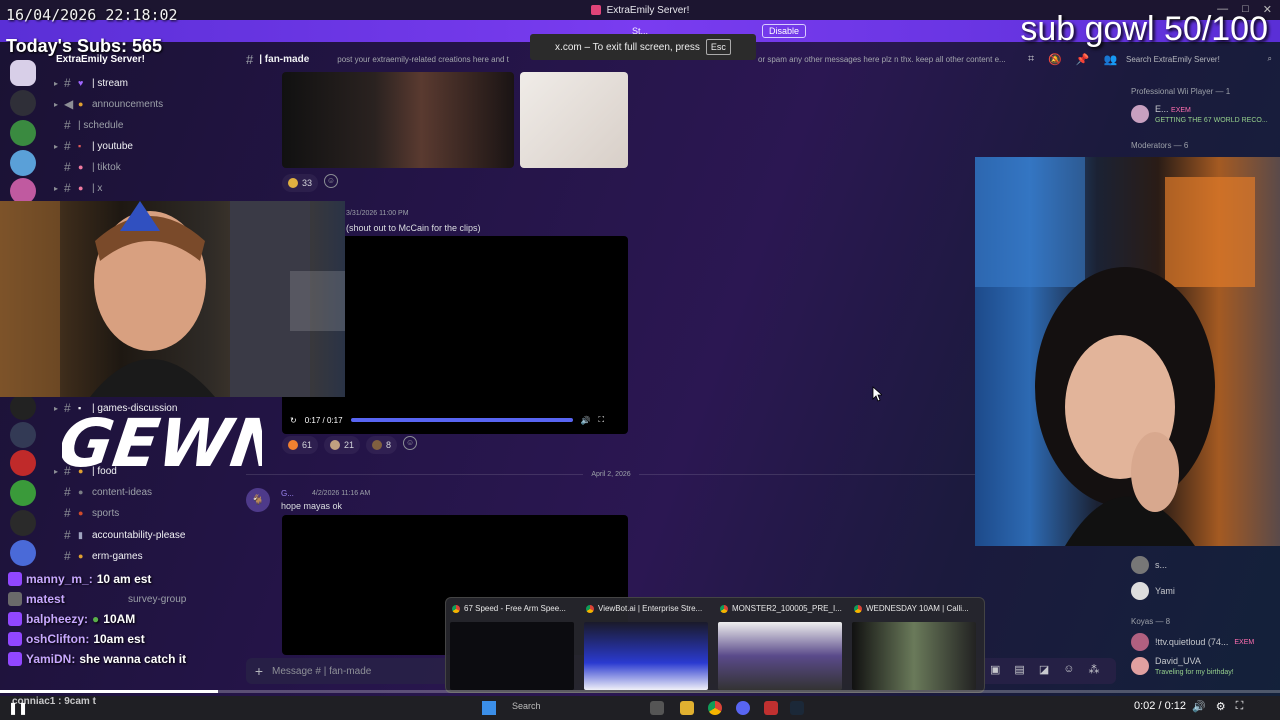 This screenshot has width=1280, height=720. What do you see at coordinates (323, 420) in the screenshot?
I see `video-time: 0:17 / 0:17` at bounding box center [323, 420].